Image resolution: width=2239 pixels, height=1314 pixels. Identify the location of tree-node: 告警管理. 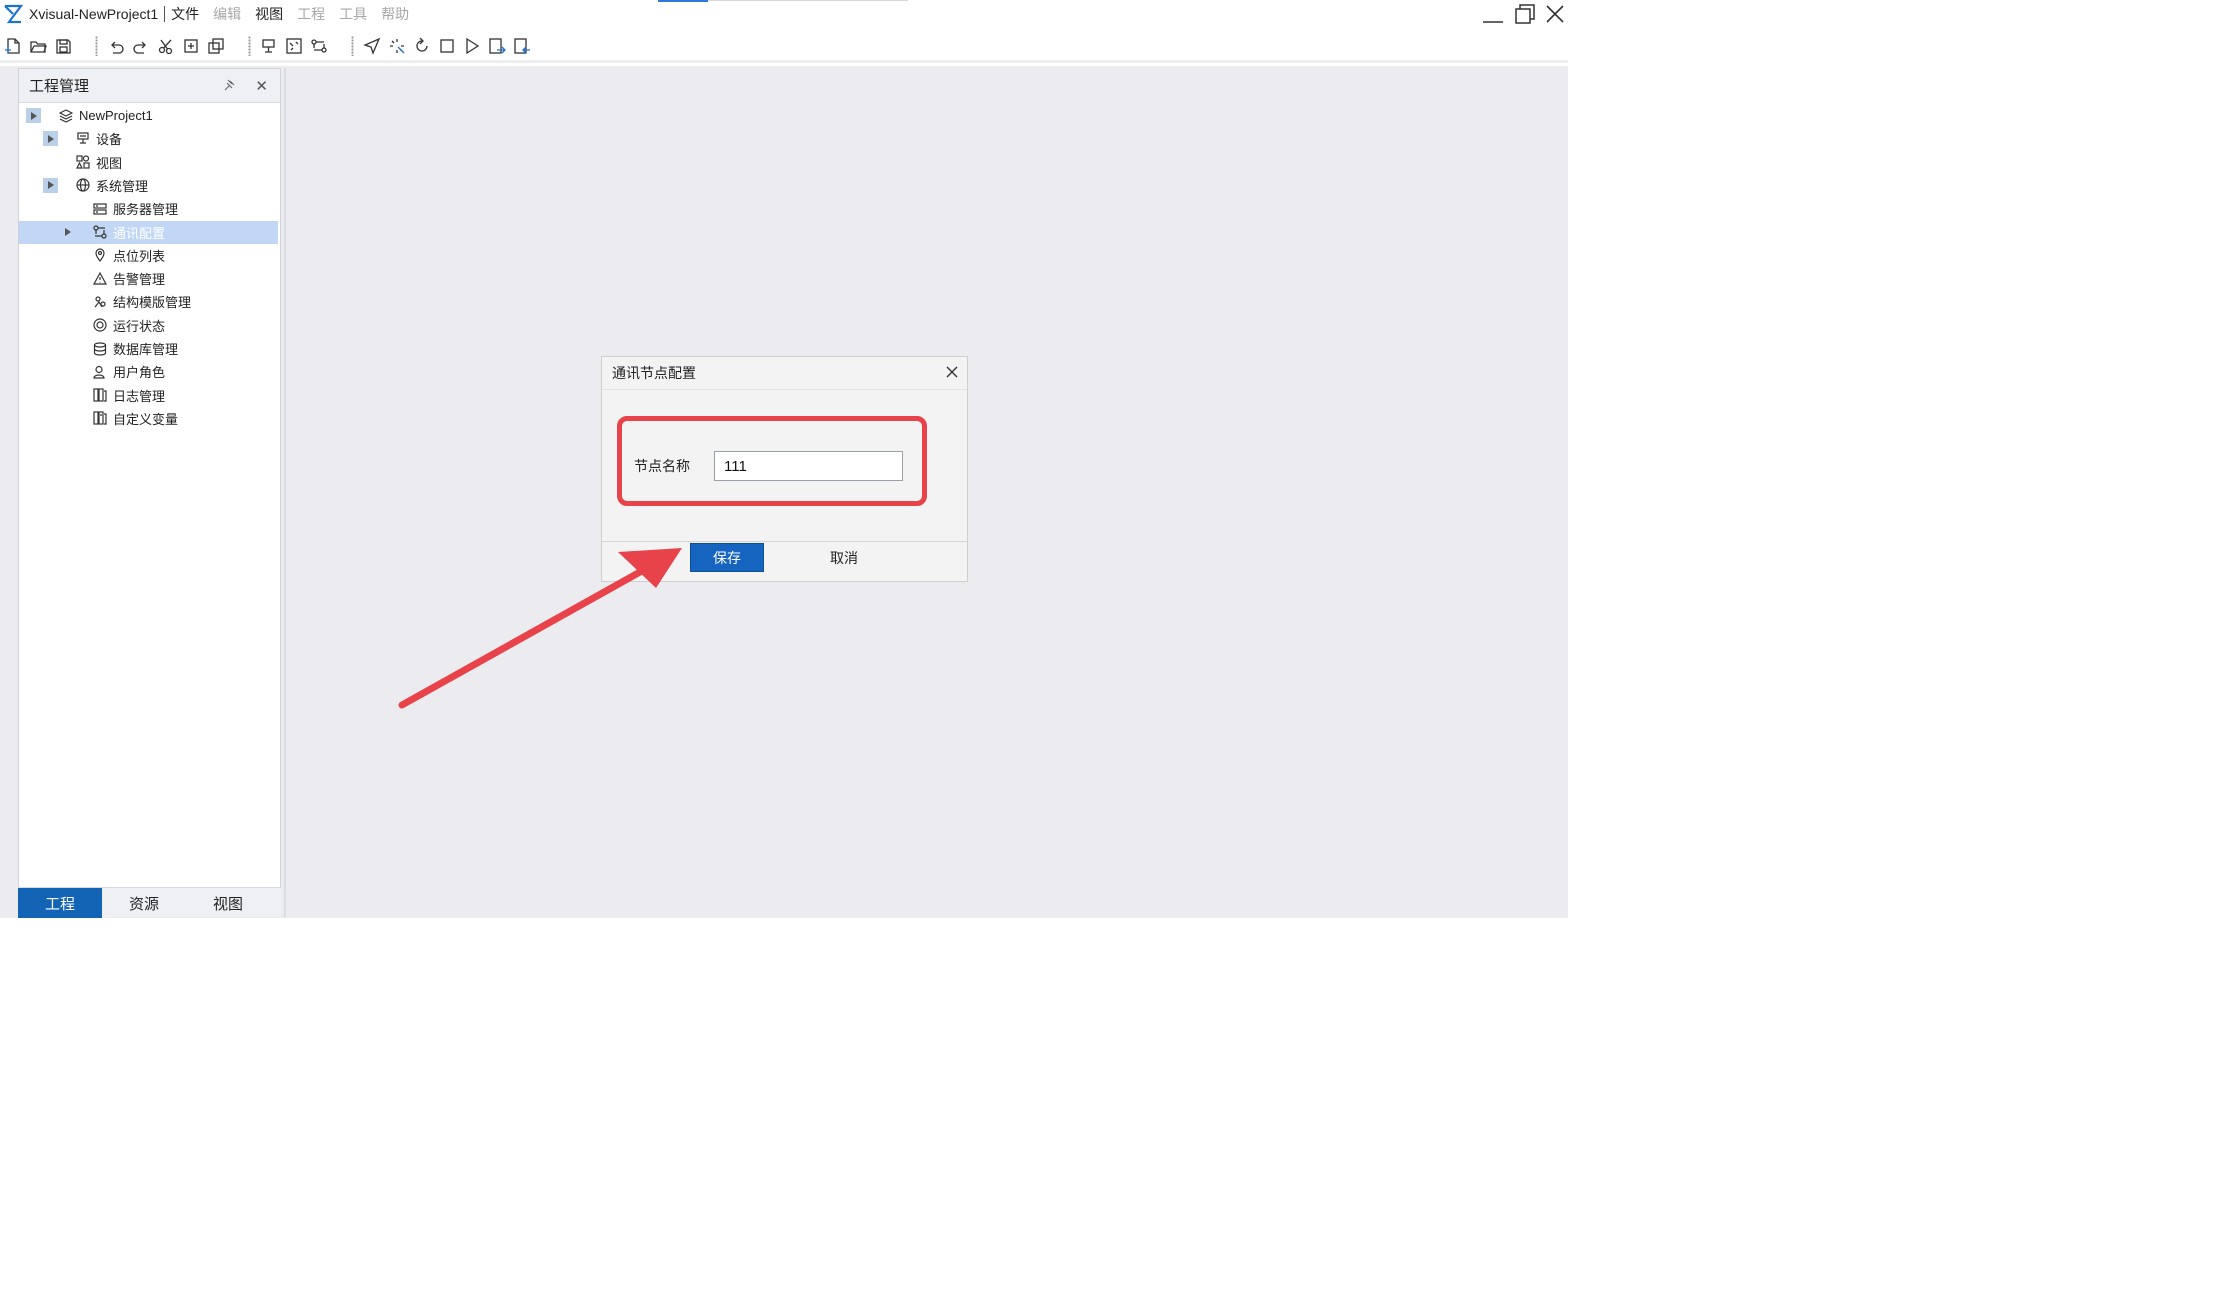
(148, 278).